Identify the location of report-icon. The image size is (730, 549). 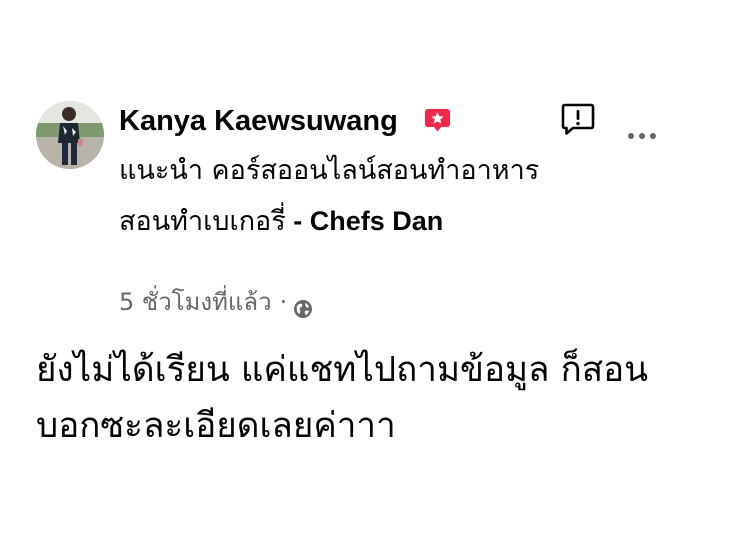
(578, 119).